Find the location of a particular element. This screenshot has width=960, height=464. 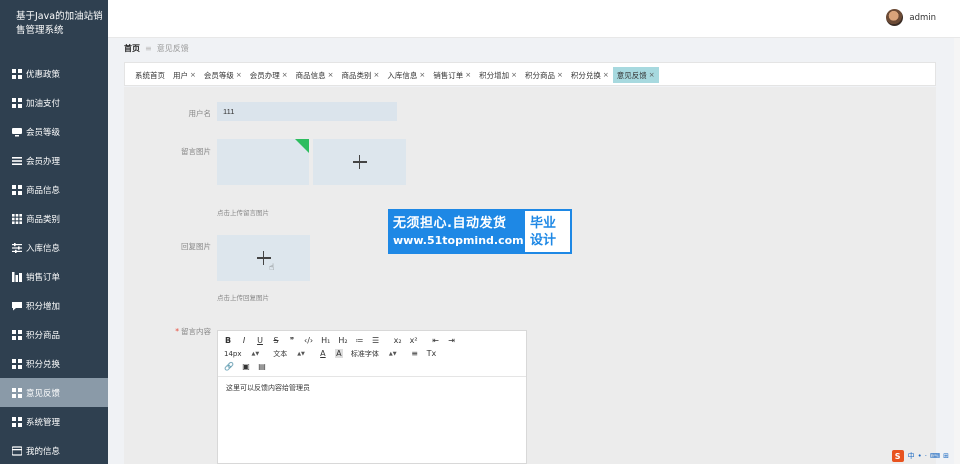

bar-icon is located at coordinates (17, 276).